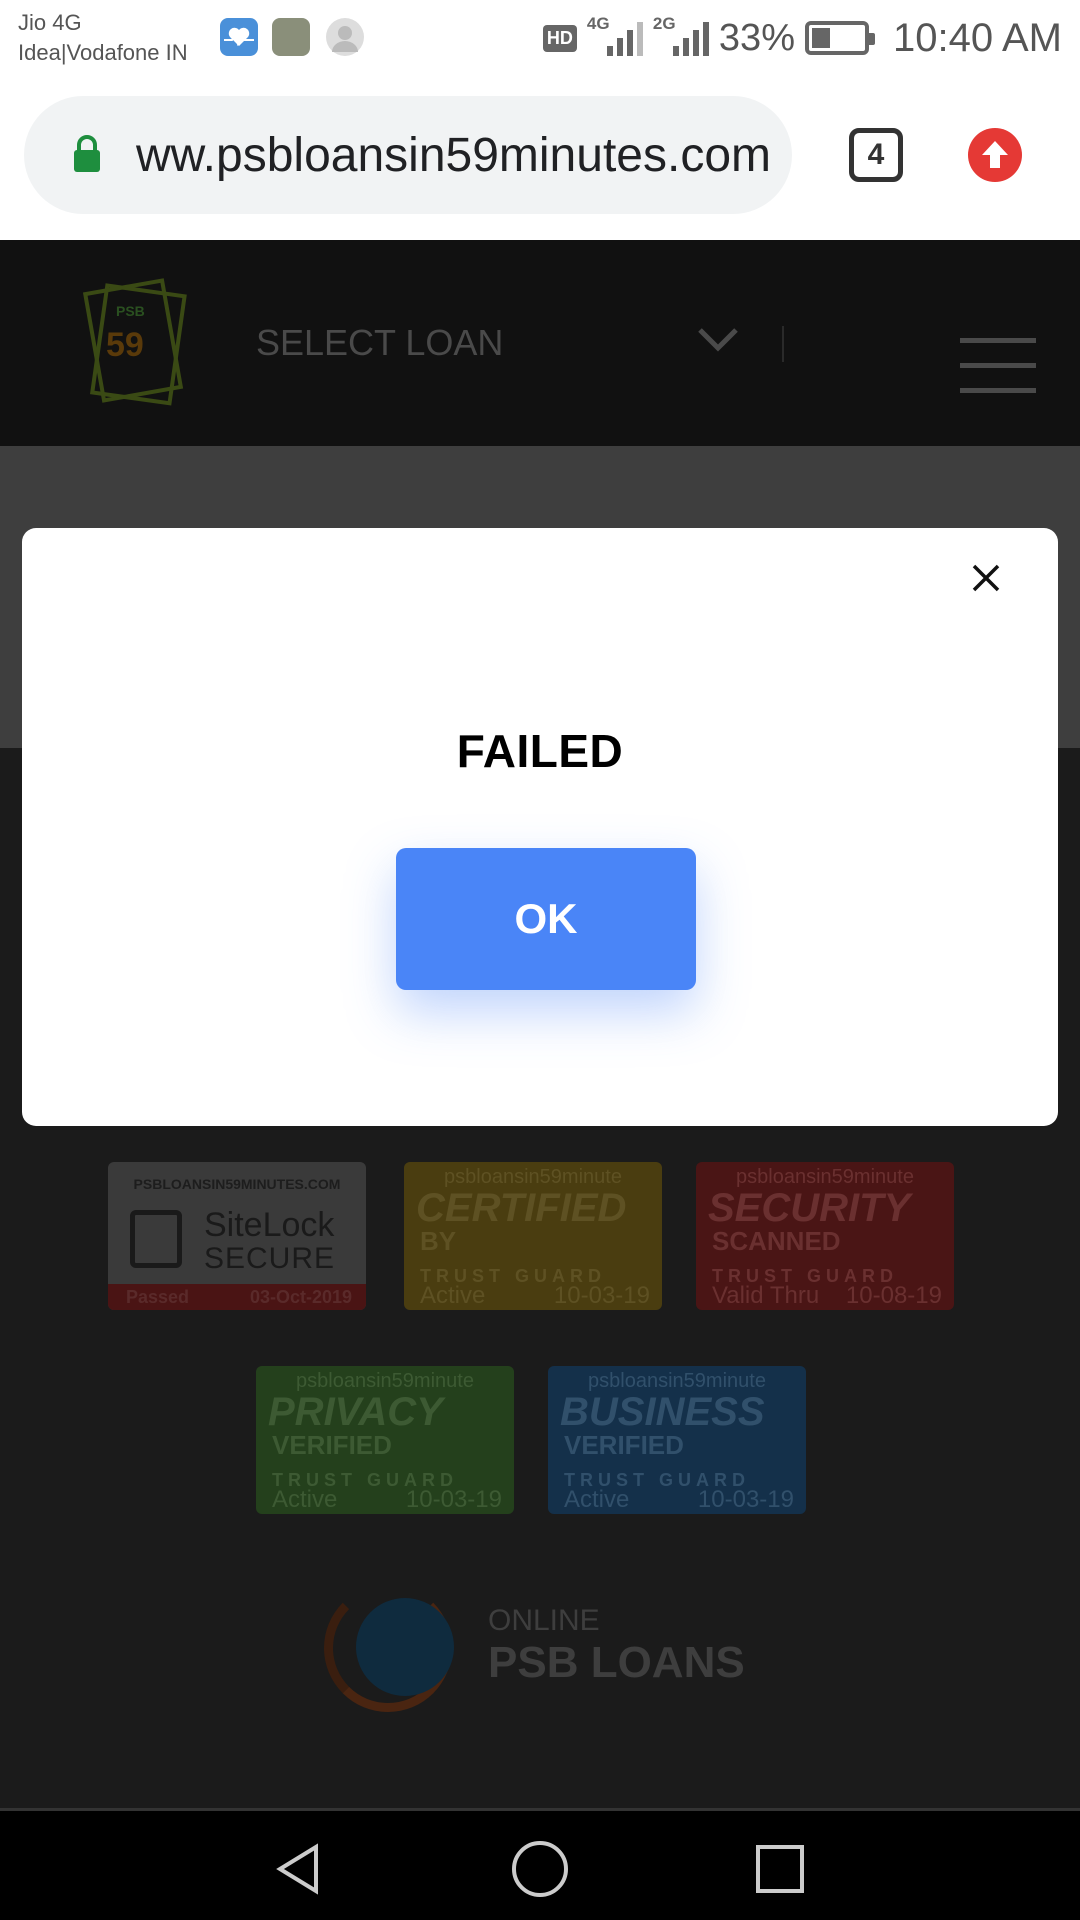 The width and height of the screenshot is (1080, 1920). What do you see at coordinates (103, 38) in the screenshot?
I see `carrier-info: Jio 4G Idea|Vodafone IN` at bounding box center [103, 38].